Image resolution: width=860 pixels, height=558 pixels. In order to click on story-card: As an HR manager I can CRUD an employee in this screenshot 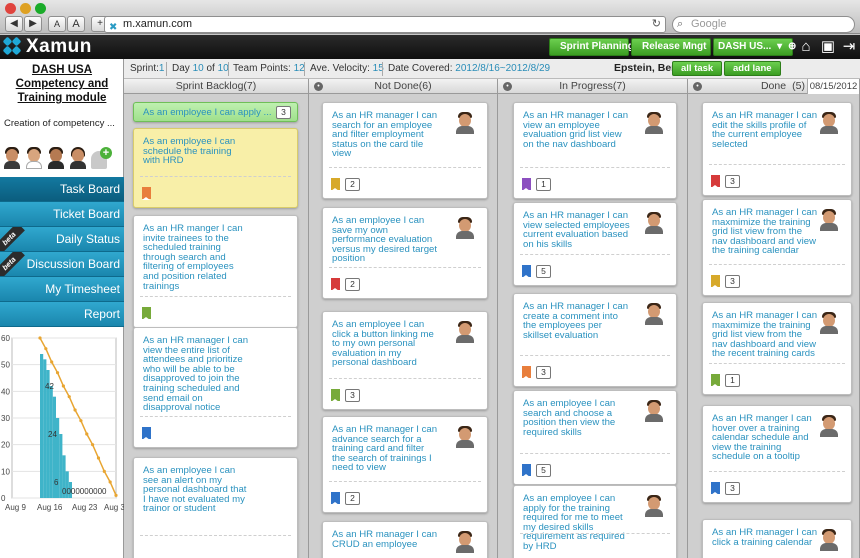, I will do `click(405, 539)`.